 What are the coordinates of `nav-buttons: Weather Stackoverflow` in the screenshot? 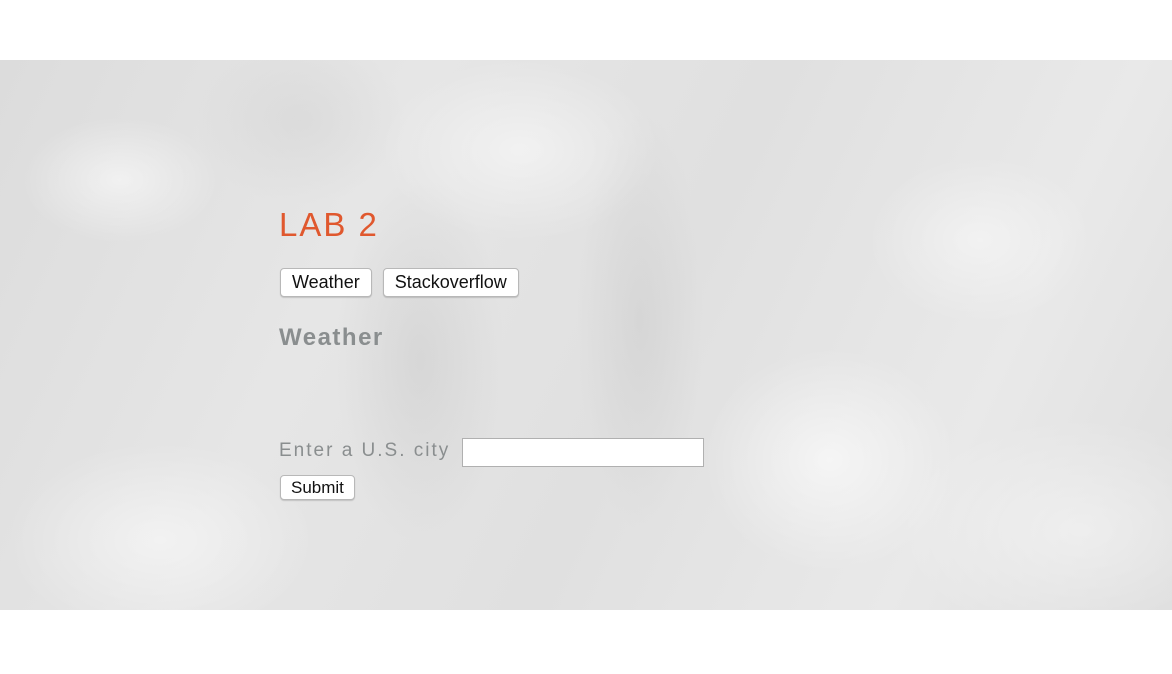 It's located at (399, 282).